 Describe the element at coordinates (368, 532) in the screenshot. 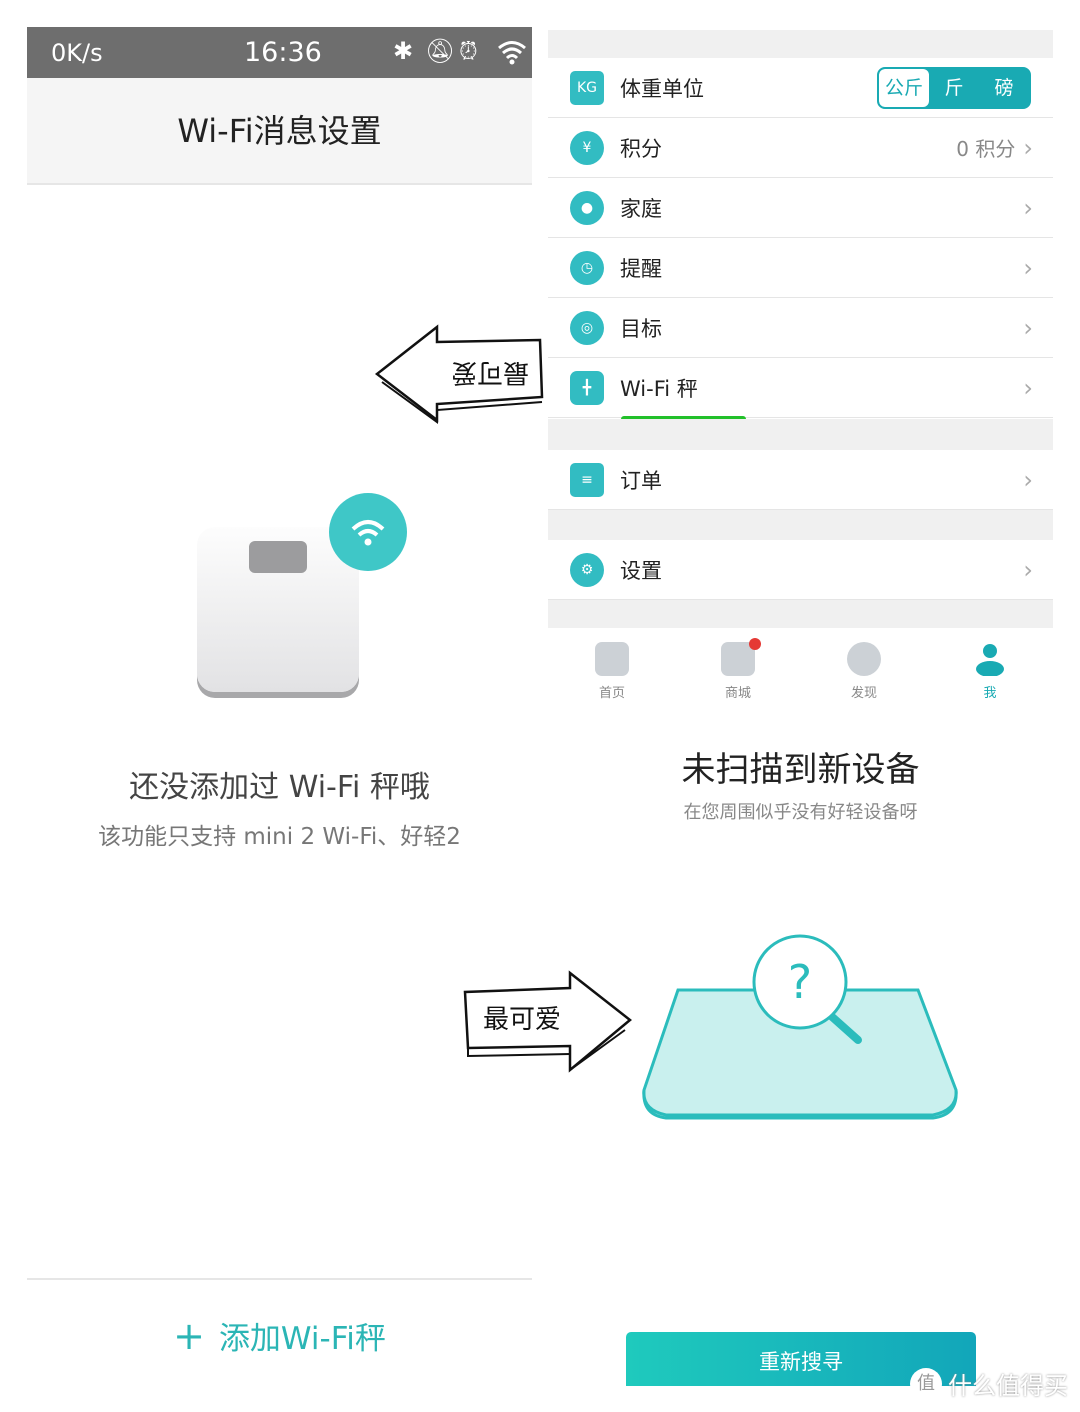

I see `wifi-bubble-icon` at that location.